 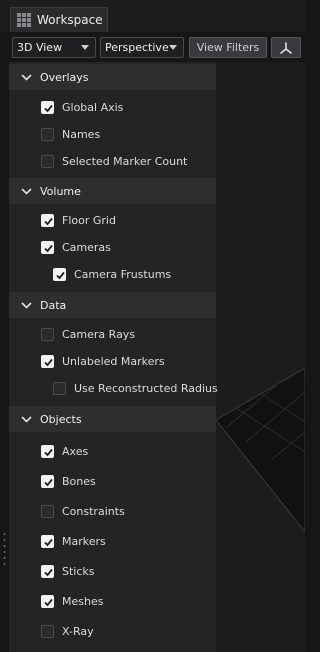 What do you see at coordinates (146, 388) in the screenshot?
I see `filter-label: Use Reconstructed Radius` at bounding box center [146, 388].